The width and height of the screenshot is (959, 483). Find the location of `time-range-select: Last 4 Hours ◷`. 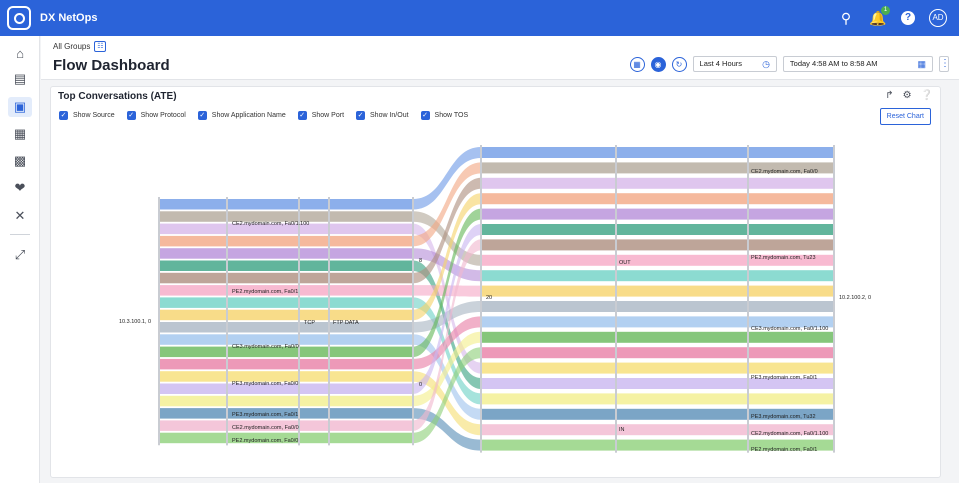

time-range-select: Last 4 Hours ◷ is located at coordinates (734, 64).